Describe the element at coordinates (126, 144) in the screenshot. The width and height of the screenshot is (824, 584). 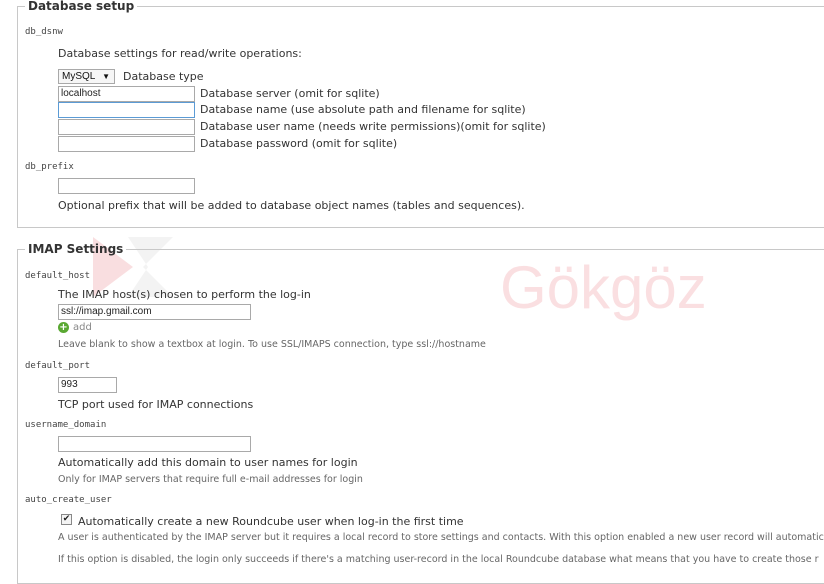
I see `database-password-input` at that location.